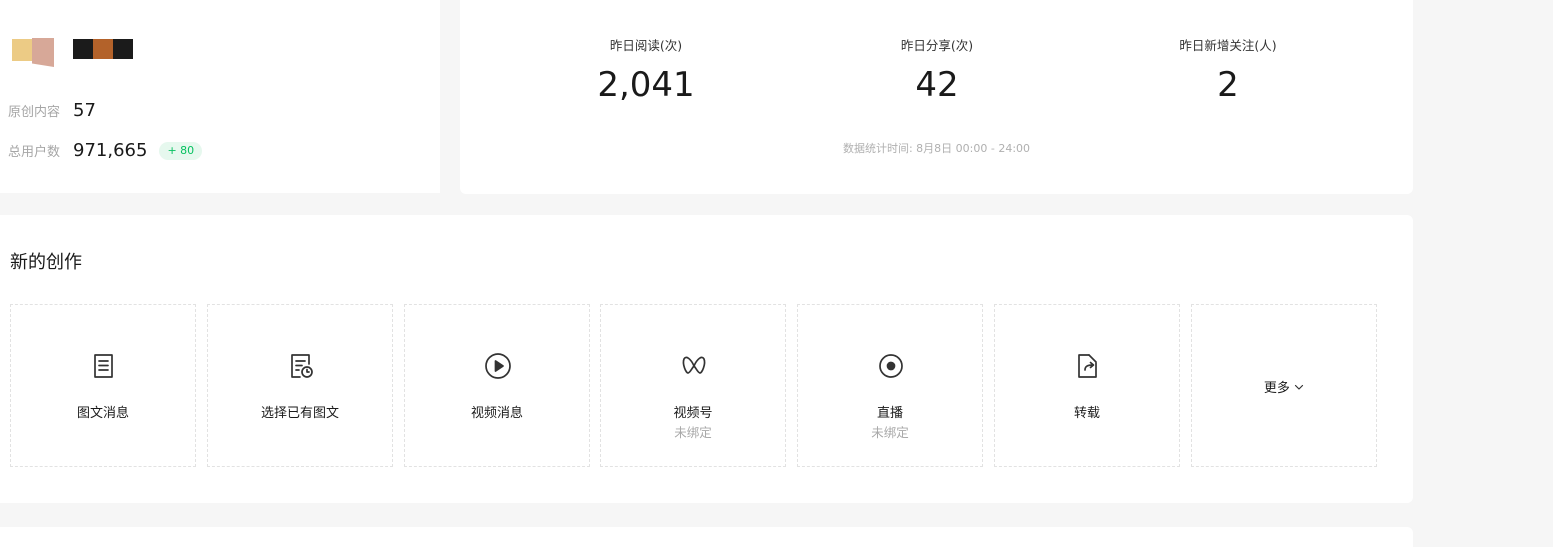  What do you see at coordinates (103, 385) in the screenshot?
I see `tile-article: 图文消息` at bounding box center [103, 385].